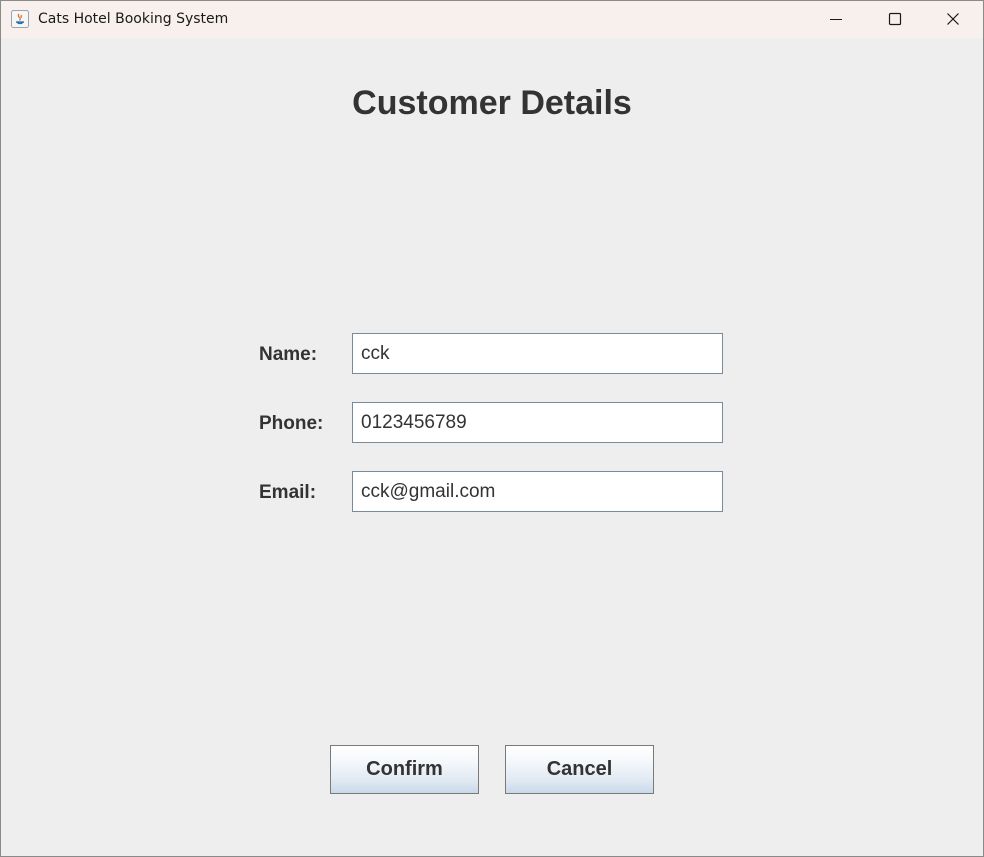 The width and height of the screenshot is (984, 857). I want to click on maximize-button, so click(895, 19).